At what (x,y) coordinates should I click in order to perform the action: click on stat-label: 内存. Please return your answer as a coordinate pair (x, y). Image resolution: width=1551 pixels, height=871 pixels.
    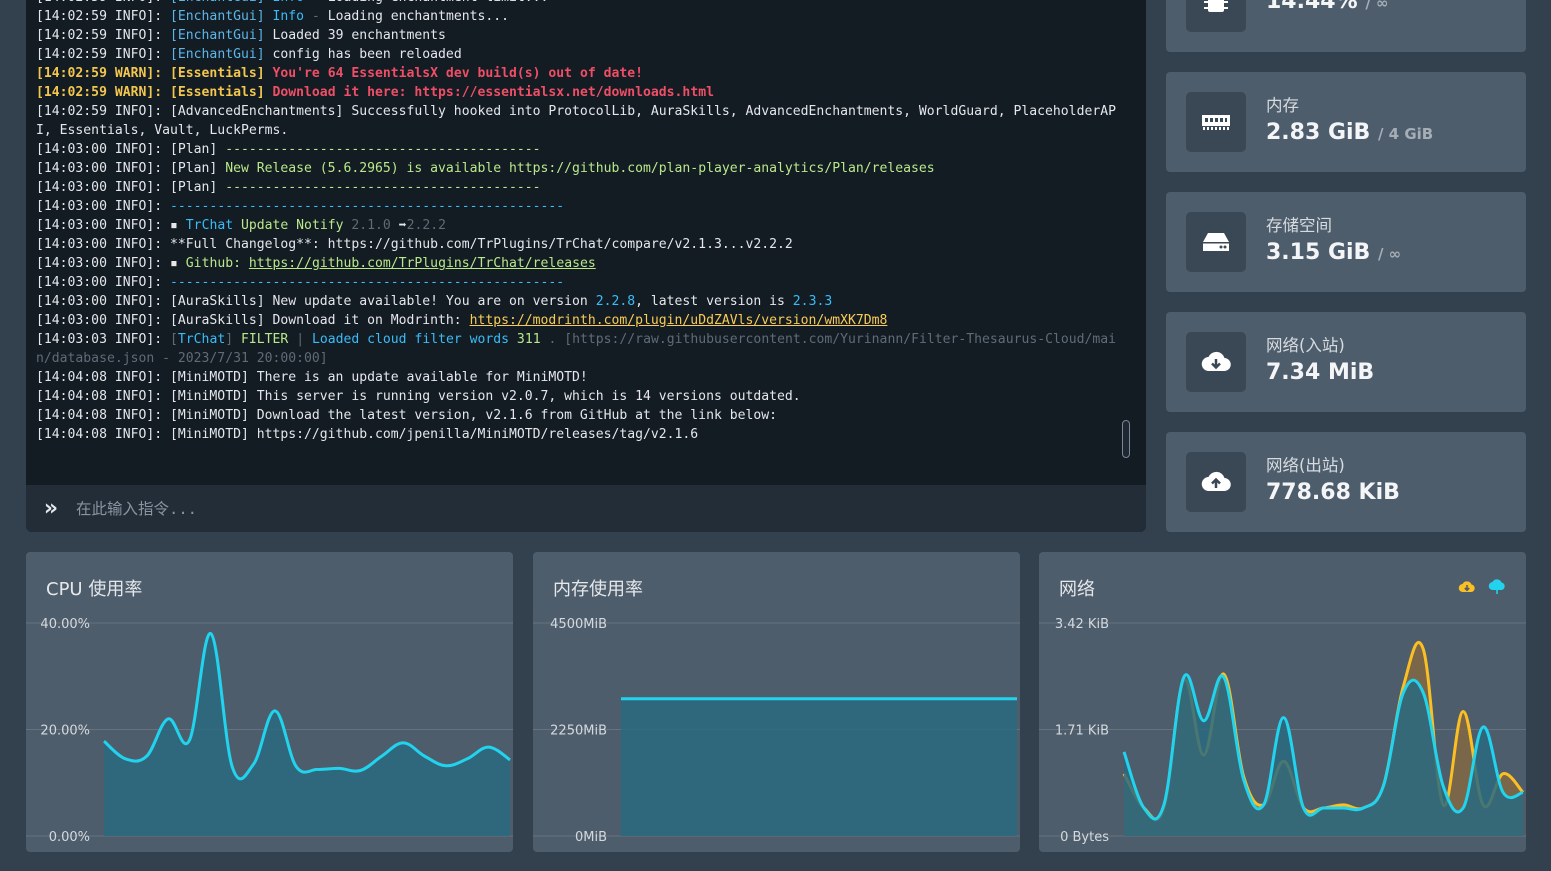
    Looking at the image, I should click on (1282, 105).